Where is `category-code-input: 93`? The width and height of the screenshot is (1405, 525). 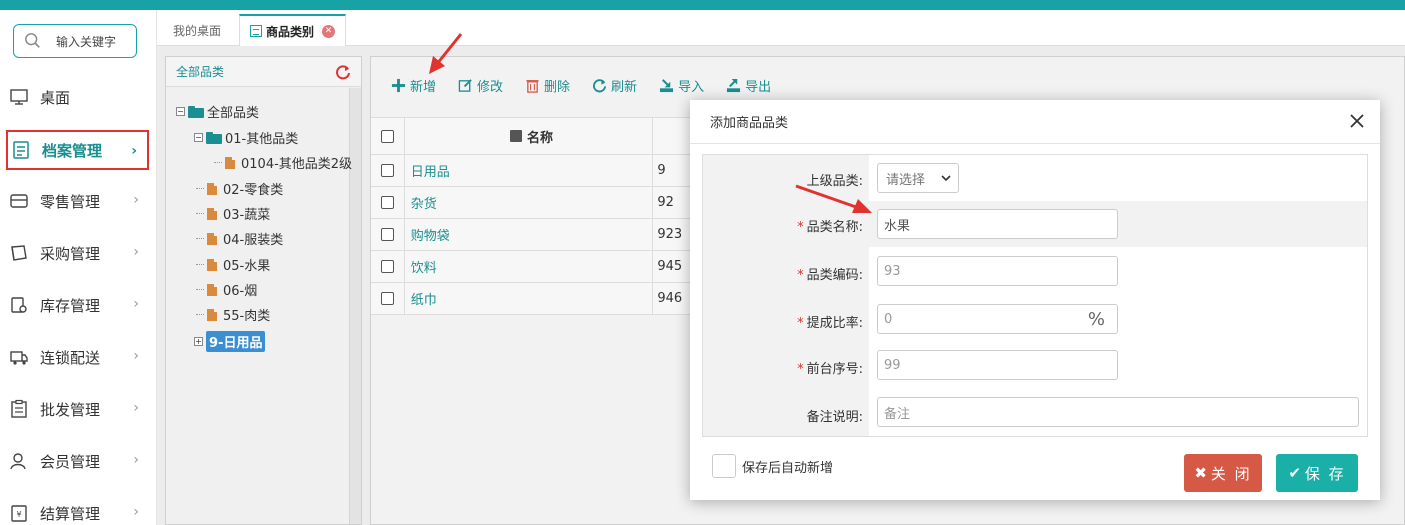
category-code-input: 93 is located at coordinates (997, 271).